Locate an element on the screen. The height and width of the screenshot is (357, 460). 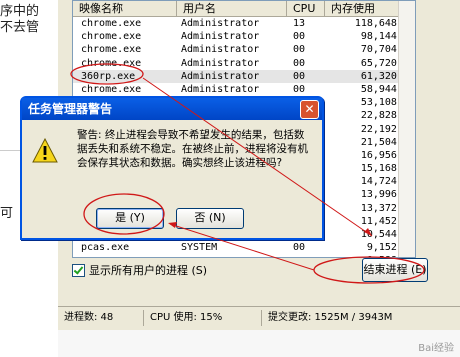
column-header-cpu: CPU is located at coordinates (306, 8).